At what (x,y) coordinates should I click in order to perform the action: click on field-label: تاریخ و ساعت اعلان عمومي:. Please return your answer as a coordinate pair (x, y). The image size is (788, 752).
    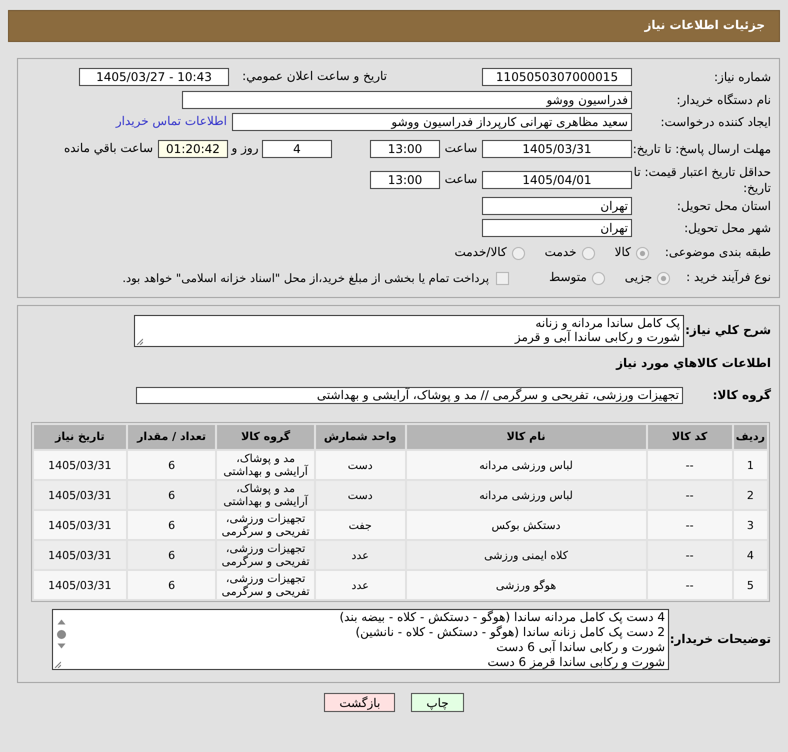
    Looking at the image, I should click on (314, 77).